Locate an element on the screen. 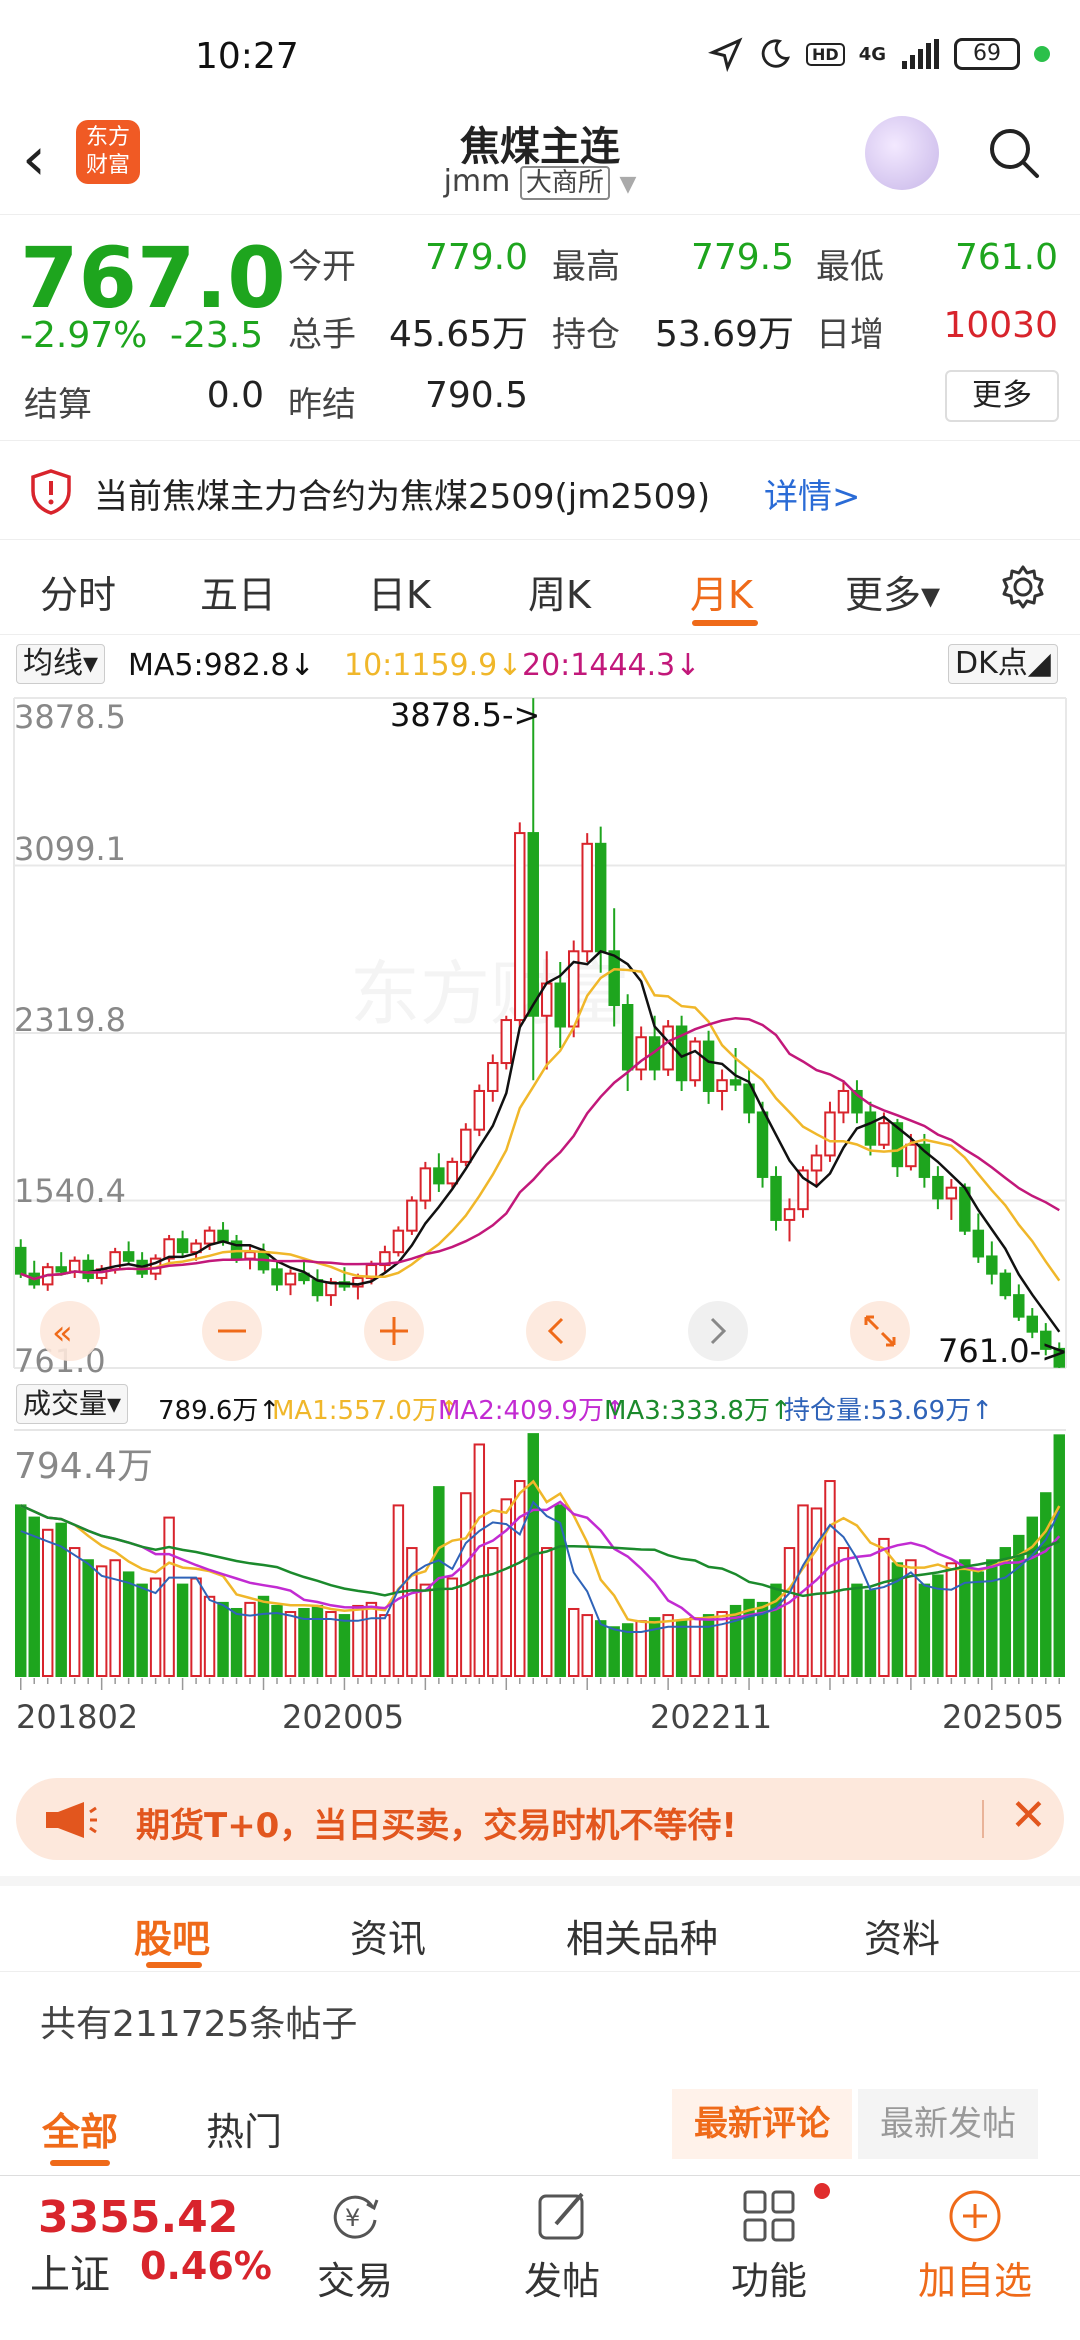 This screenshot has height=2340, width=1080. more-button: 更多 is located at coordinates (1002, 396).